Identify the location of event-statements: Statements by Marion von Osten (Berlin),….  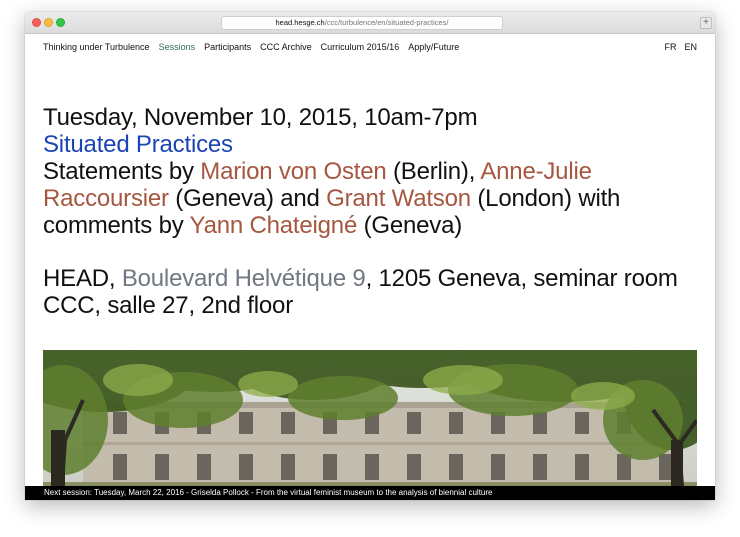
(373, 198).